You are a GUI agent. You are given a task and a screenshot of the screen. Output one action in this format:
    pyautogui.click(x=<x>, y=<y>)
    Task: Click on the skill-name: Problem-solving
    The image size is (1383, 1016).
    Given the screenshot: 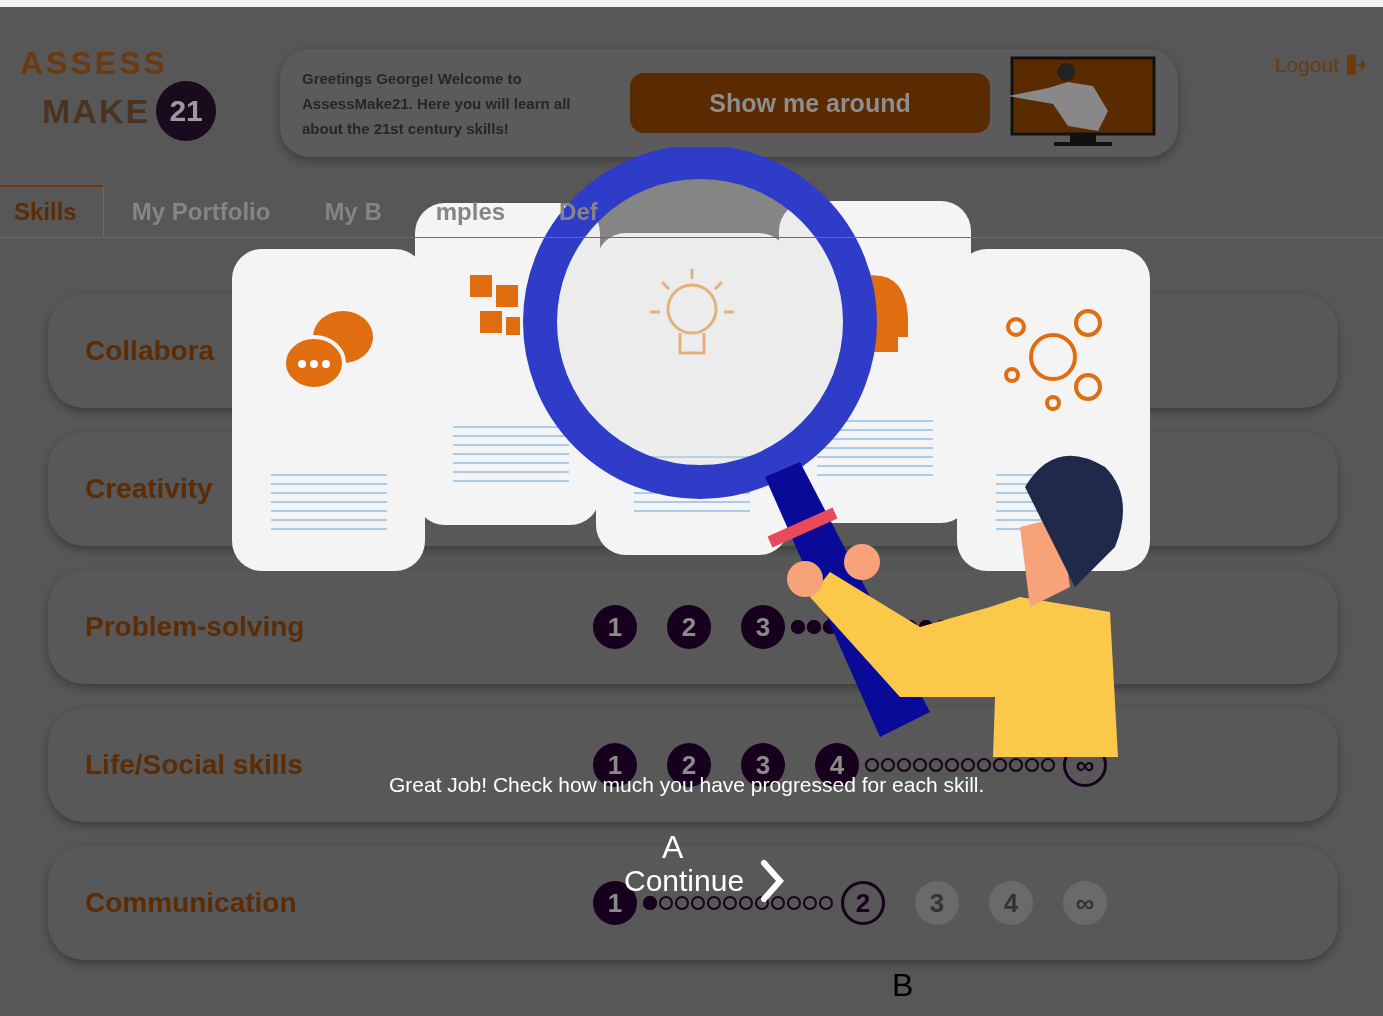 What is the action you would take?
    pyautogui.click(x=195, y=627)
    